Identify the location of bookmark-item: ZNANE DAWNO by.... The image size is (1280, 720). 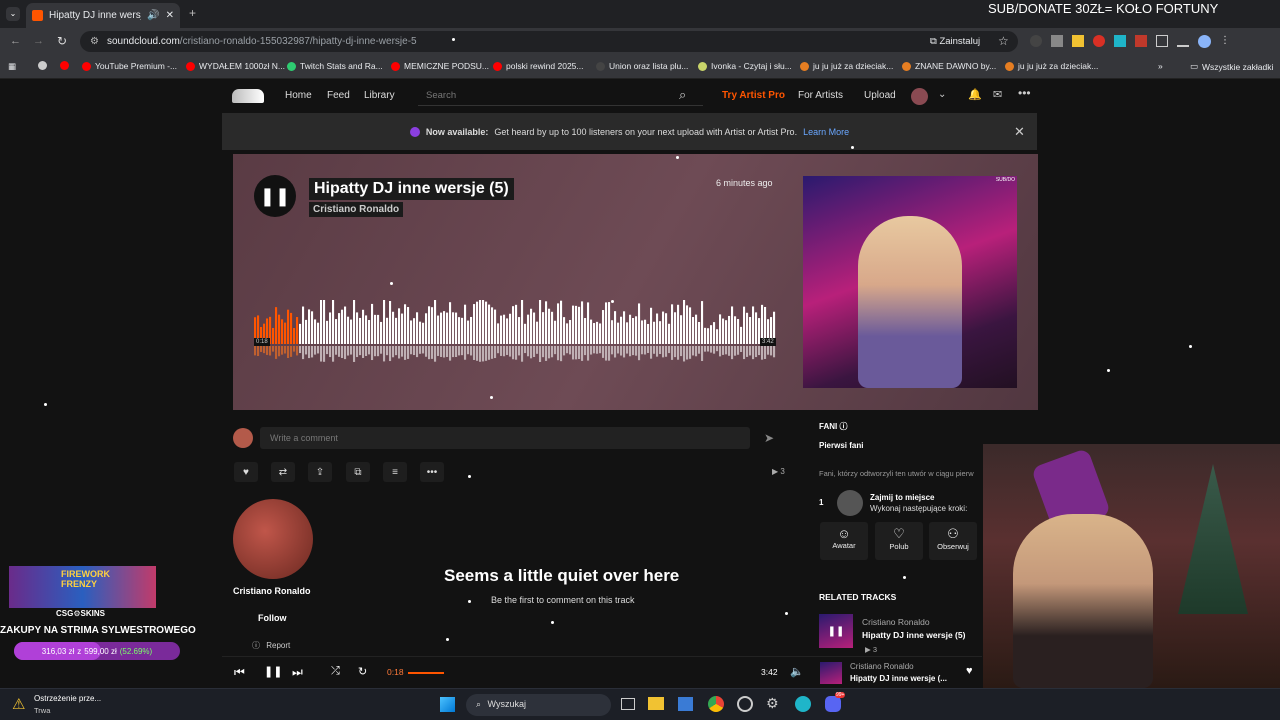
(949, 66).